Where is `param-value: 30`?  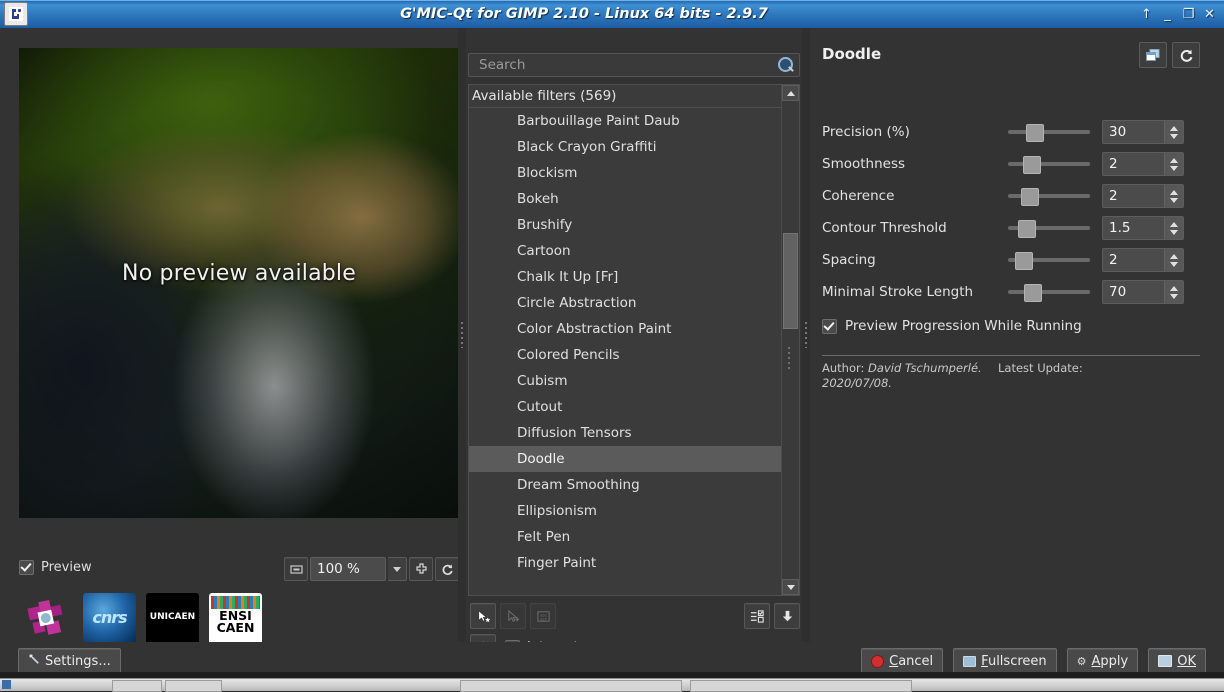
param-value: 30 is located at coordinates (1133, 132).